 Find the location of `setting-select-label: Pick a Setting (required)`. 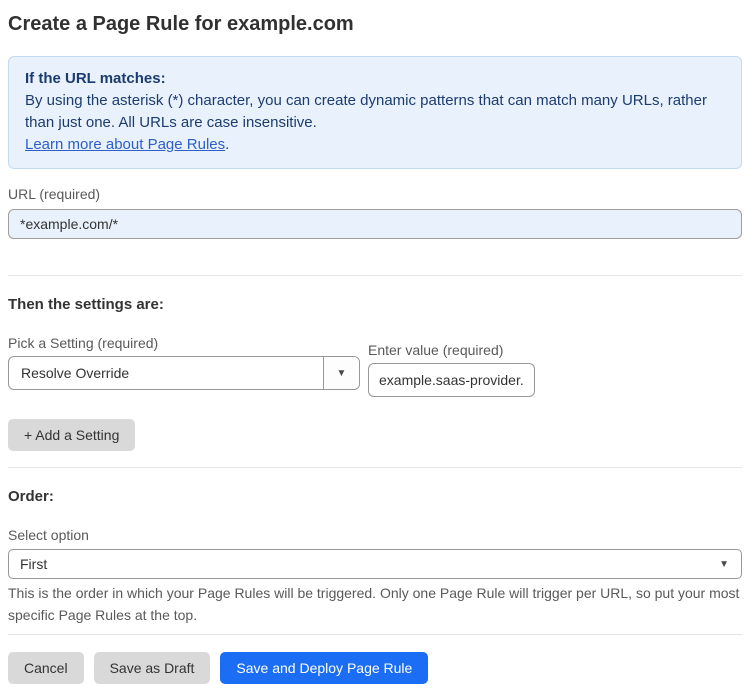

setting-select-label: Pick a Setting (required) is located at coordinates (83, 343).